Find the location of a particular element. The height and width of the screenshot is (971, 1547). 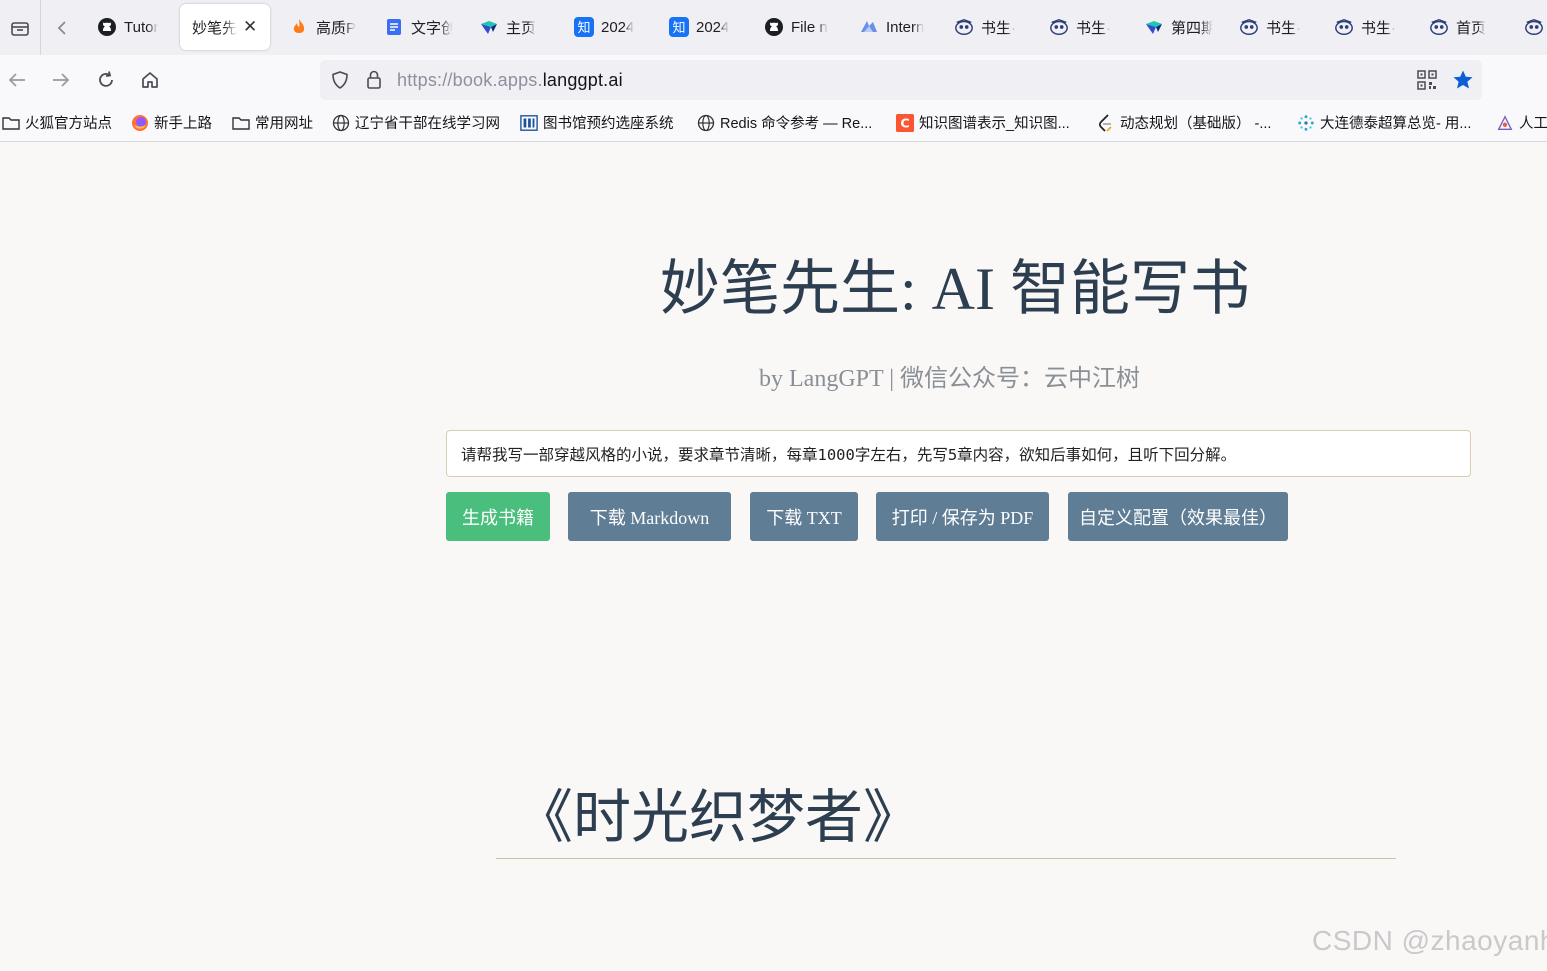

reload-button is located at coordinates (106, 80).